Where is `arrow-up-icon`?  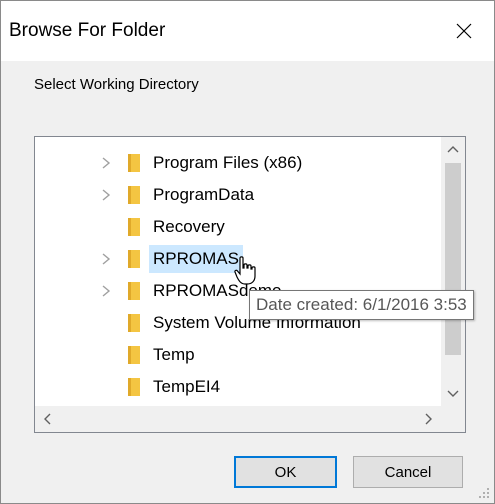
arrow-up-icon is located at coordinates (453, 149).